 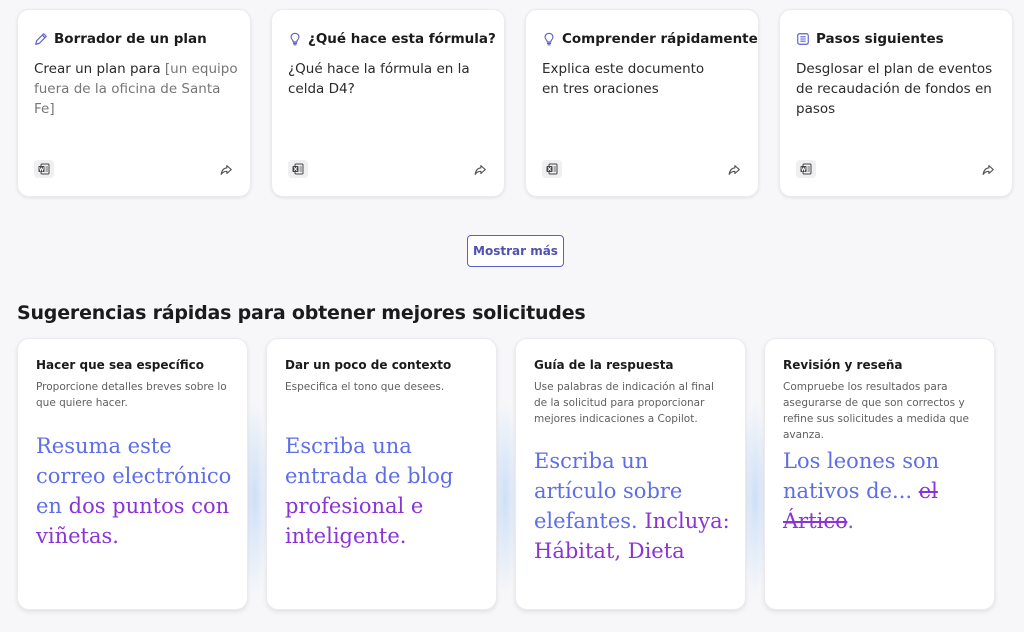 I want to click on tip-card-title: Guía de la respuesta, so click(x=604, y=365).